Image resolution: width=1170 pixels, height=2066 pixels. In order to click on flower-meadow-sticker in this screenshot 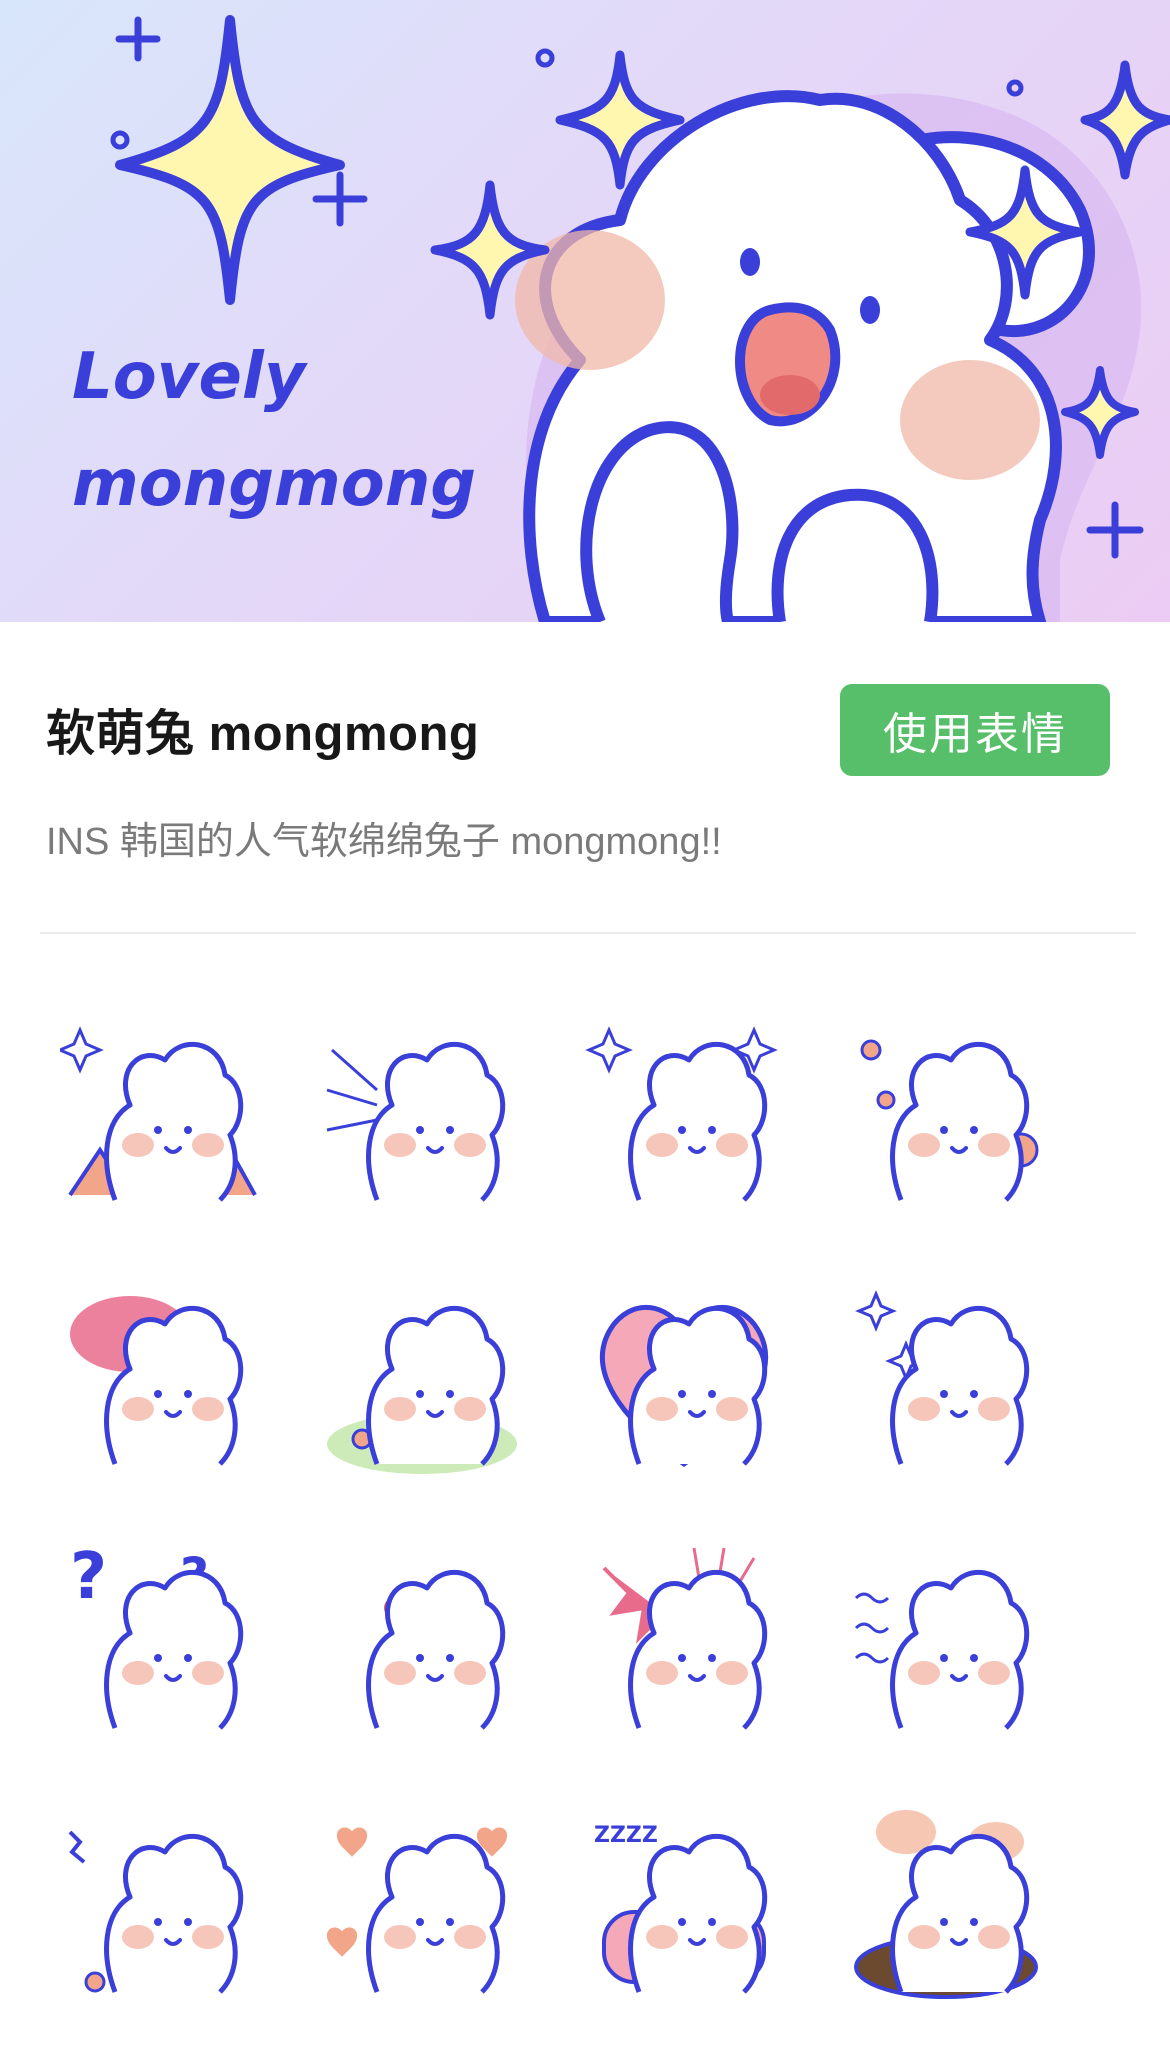, I will do `click(422, 1374)`.